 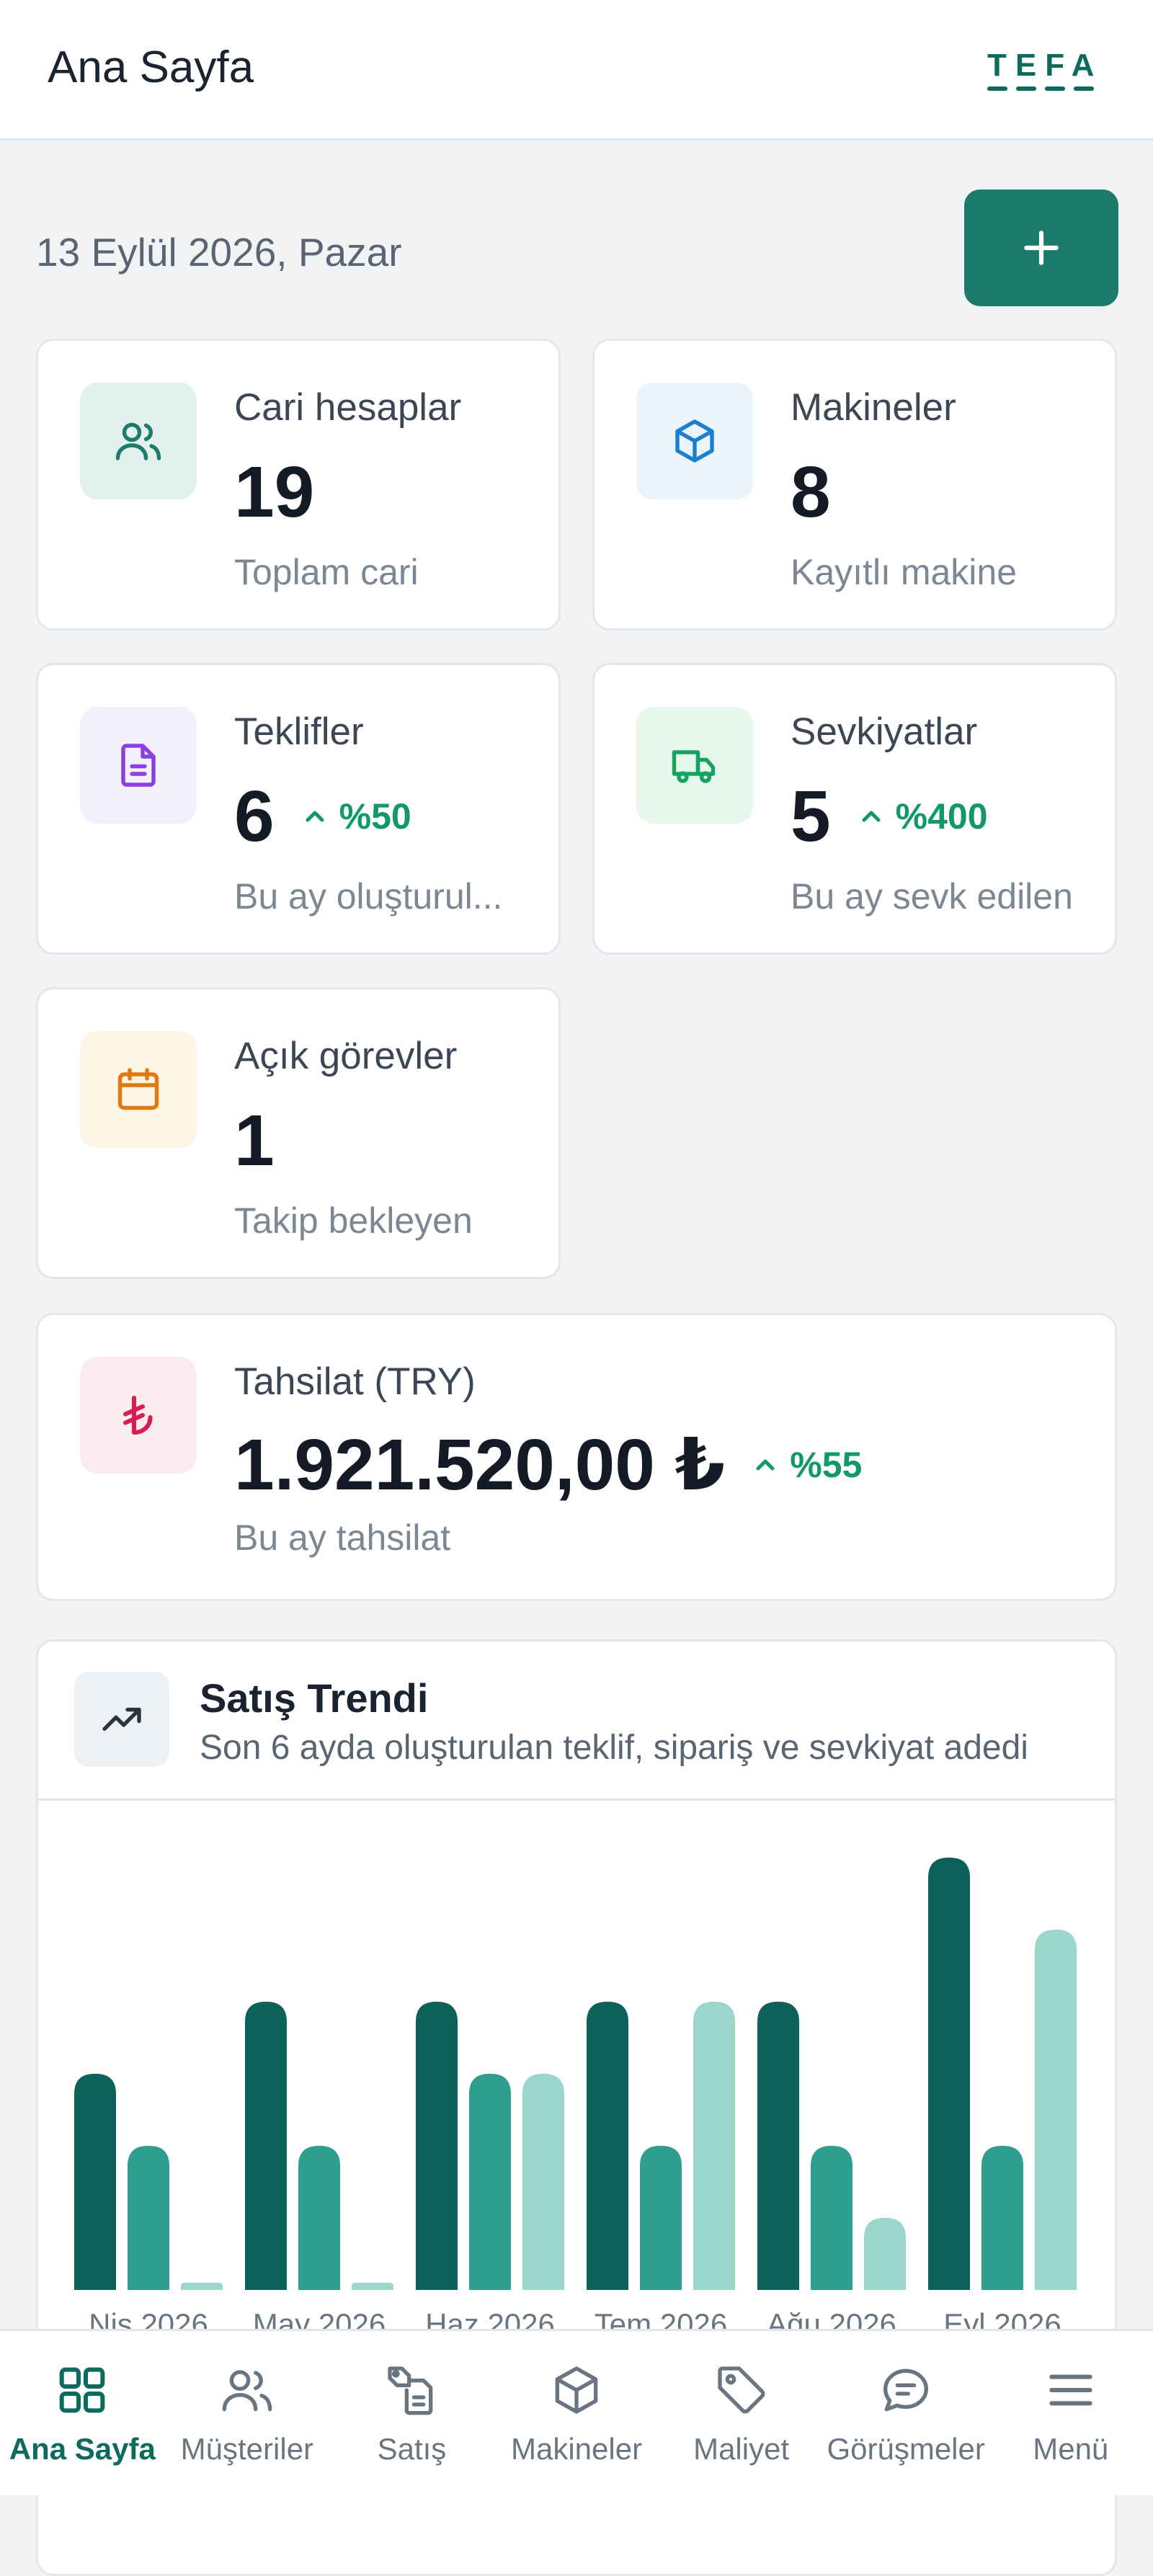 I want to click on stat-sub: Takip bekleyen, so click(x=353, y=1220).